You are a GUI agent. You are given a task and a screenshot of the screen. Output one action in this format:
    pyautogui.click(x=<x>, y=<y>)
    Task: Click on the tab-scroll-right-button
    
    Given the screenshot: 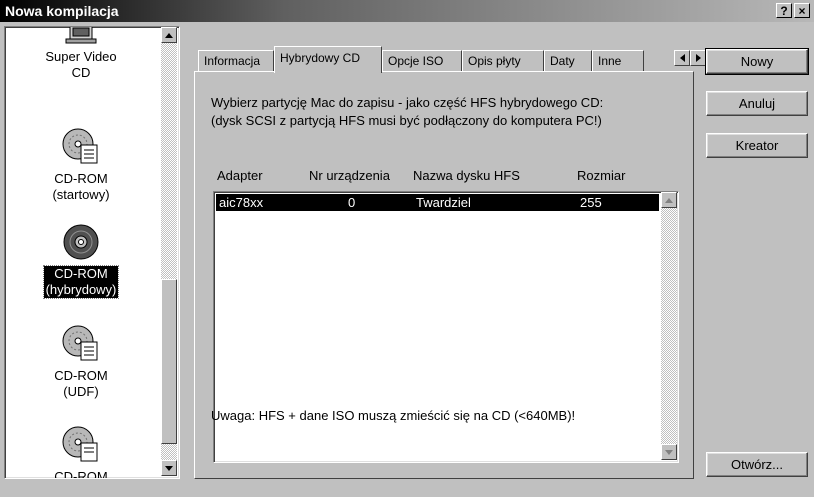 What is the action you would take?
    pyautogui.click(x=698, y=58)
    